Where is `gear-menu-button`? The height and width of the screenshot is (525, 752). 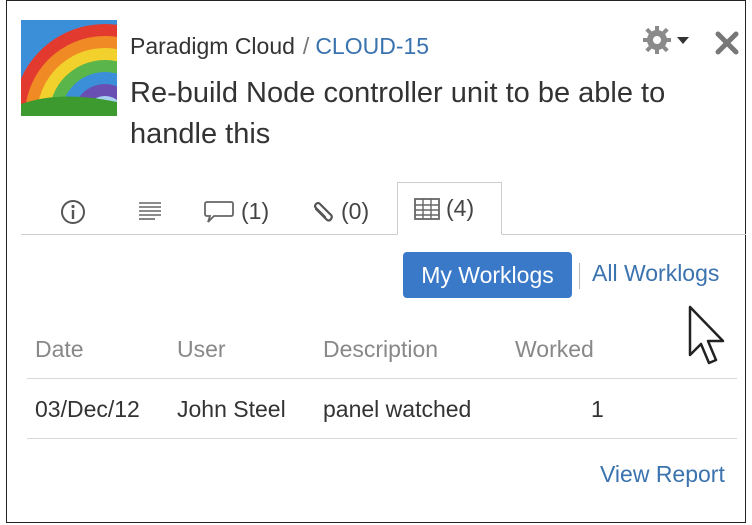
gear-menu-button is located at coordinates (666, 40).